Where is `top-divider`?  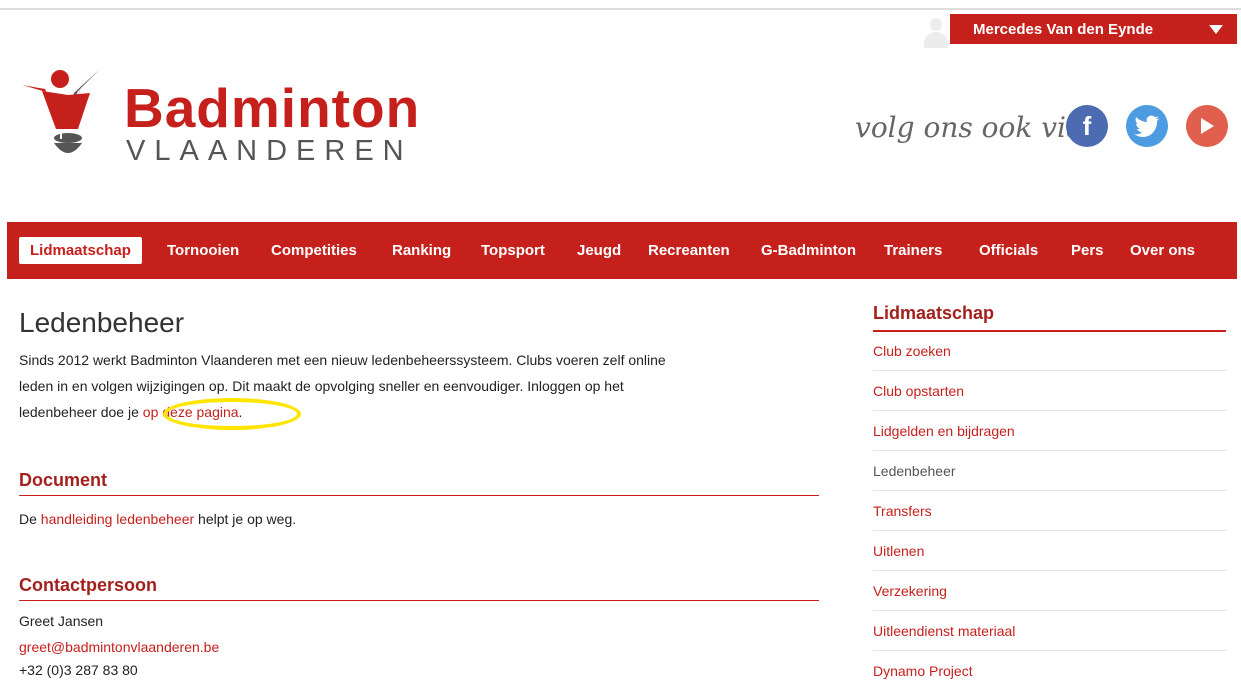 top-divider is located at coordinates (620, 9).